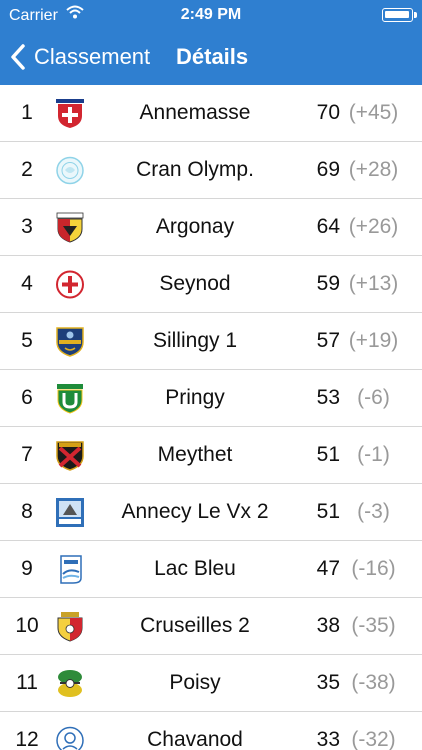 The width and height of the screenshot is (422, 750). What do you see at coordinates (18, 57) in the screenshot?
I see `chevron-left-icon` at bounding box center [18, 57].